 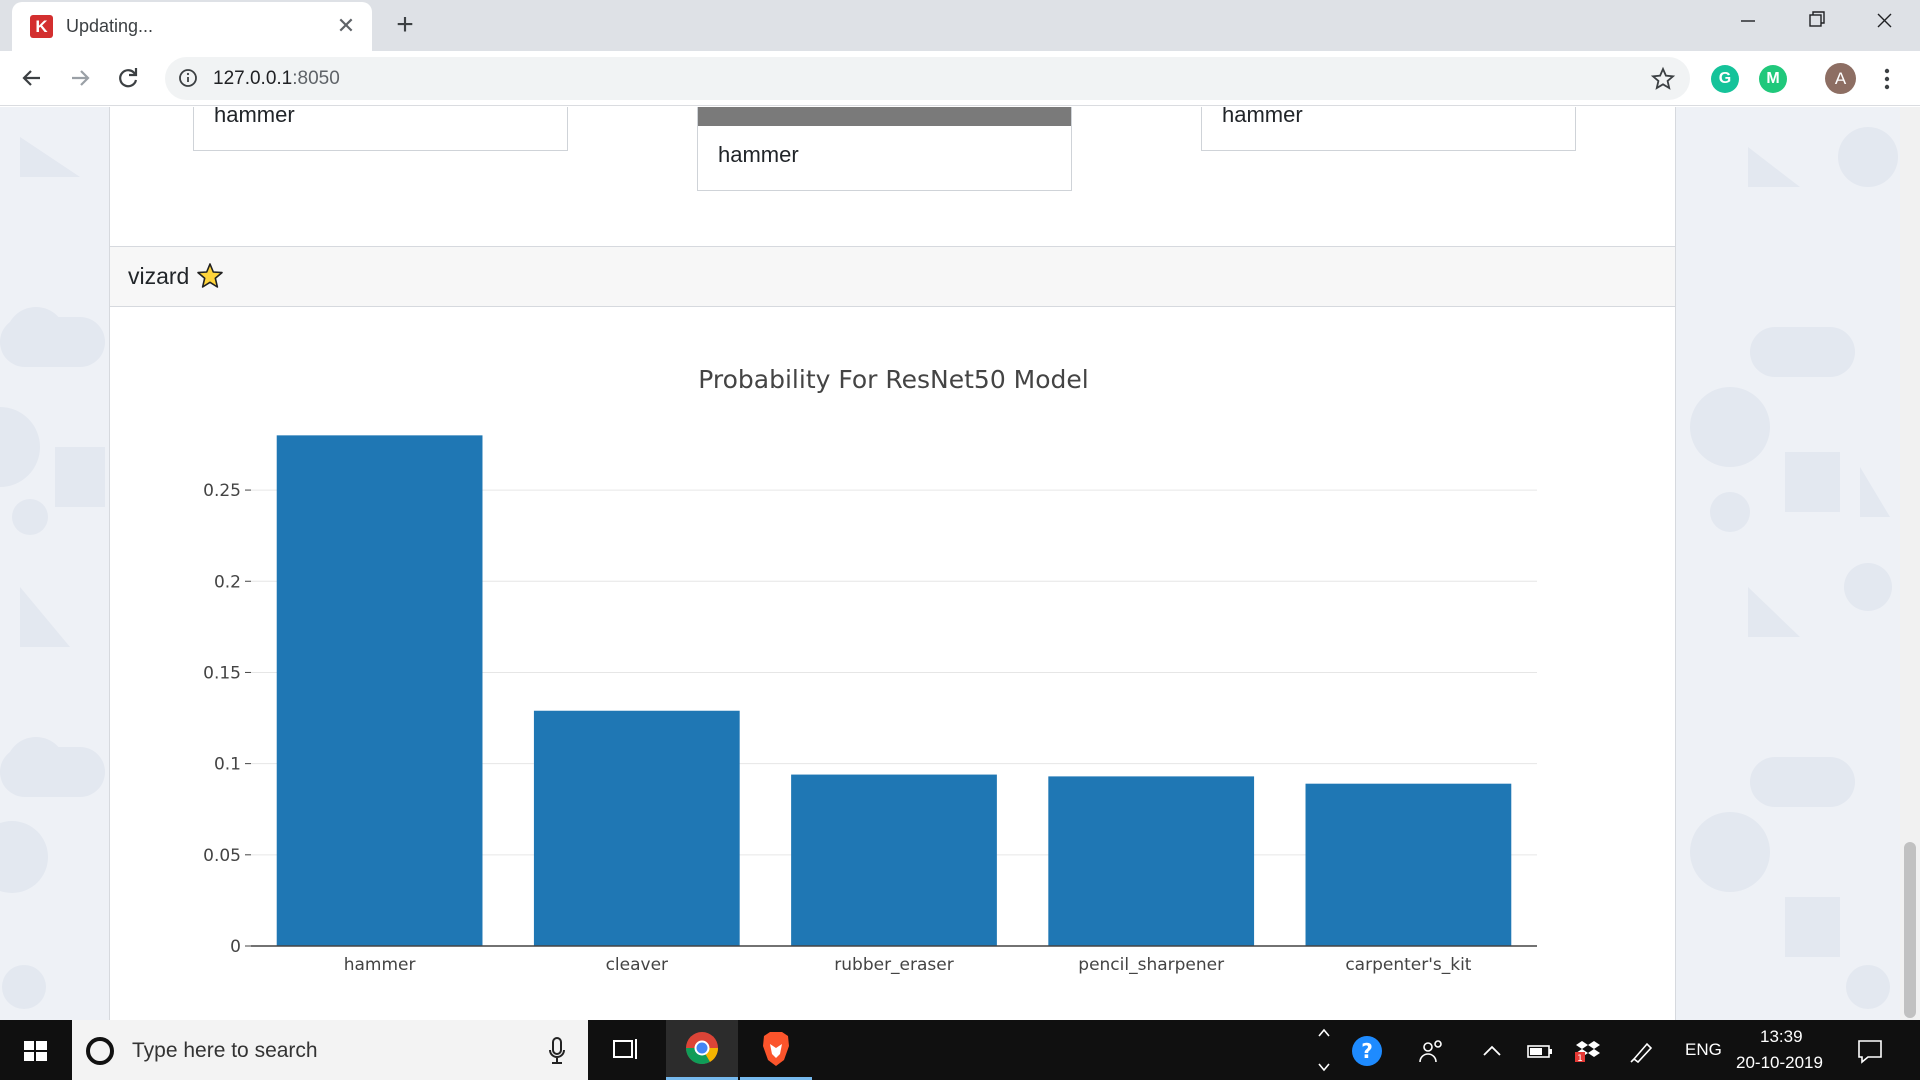 What do you see at coordinates (927, 78) in the screenshot?
I see `address-bar: 127.0.0.1:8050` at bounding box center [927, 78].